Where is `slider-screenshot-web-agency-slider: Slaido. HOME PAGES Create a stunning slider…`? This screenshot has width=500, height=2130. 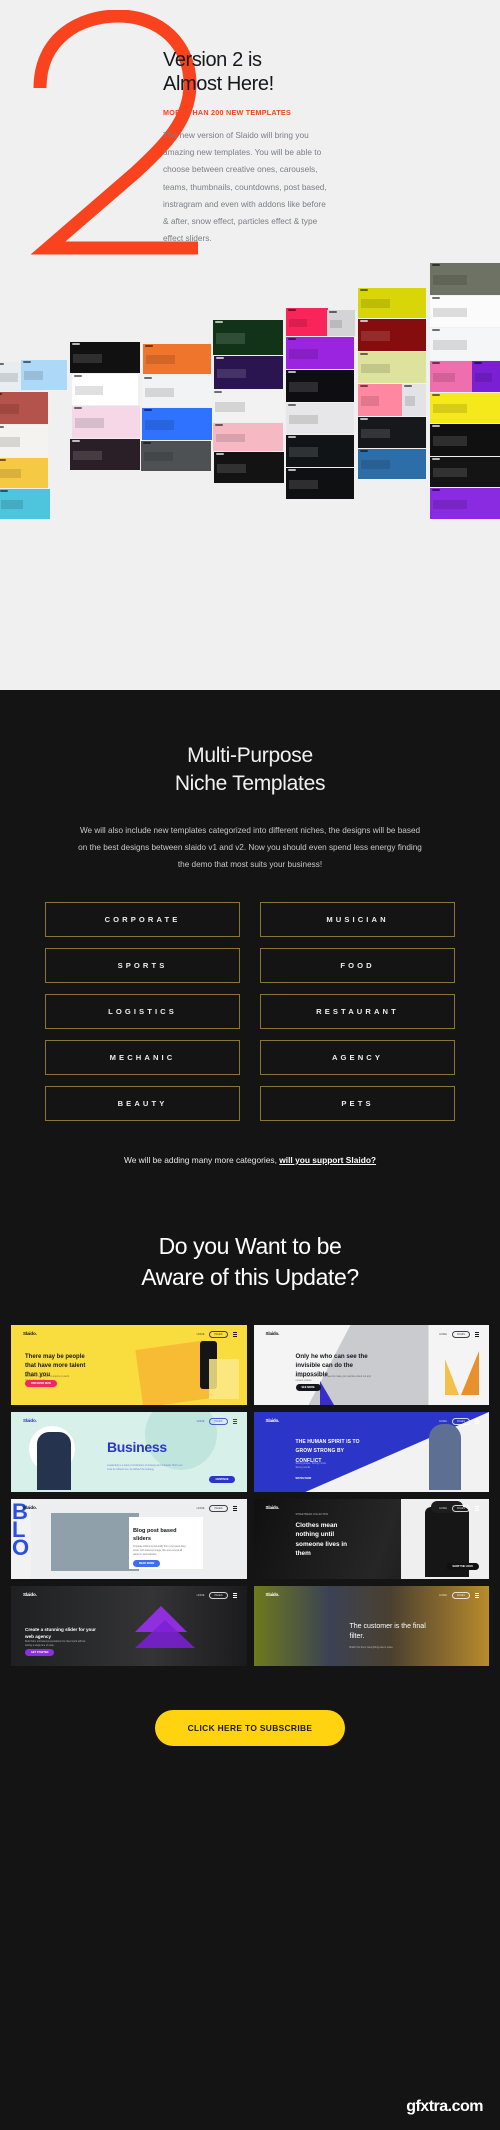 slider-screenshot-web-agency-slider: Slaido. HOME PAGES Create a stunning slider… is located at coordinates (129, 1625).